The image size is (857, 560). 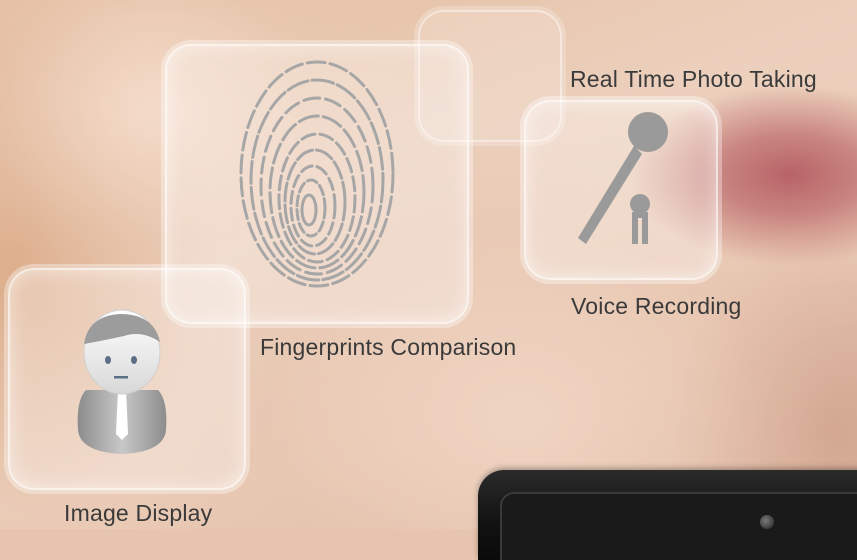 What do you see at coordinates (693, 79) in the screenshot?
I see `photo-taking-label: Real Time Photo Taking` at bounding box center [693, 79].